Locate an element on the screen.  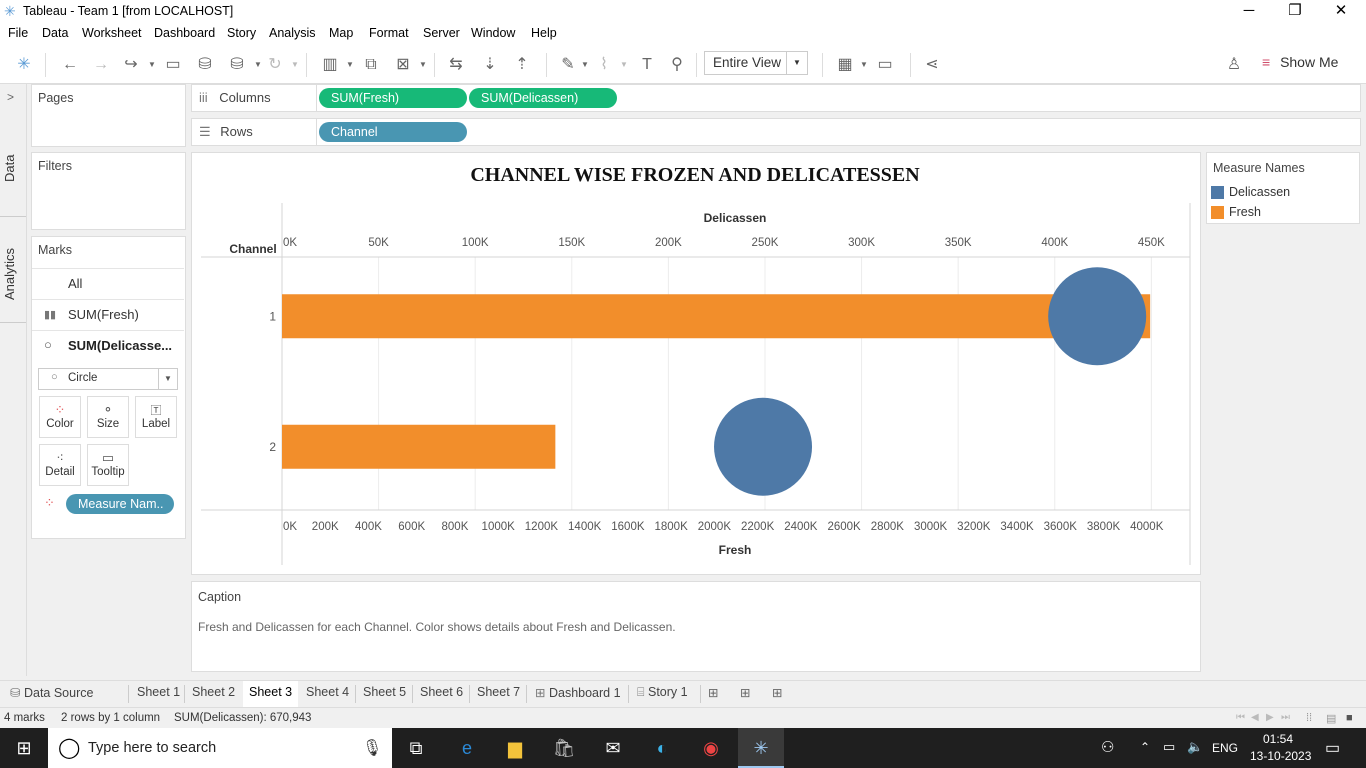
tab-sheet-7: Sheet 7 is located at coordinates (498, 692).